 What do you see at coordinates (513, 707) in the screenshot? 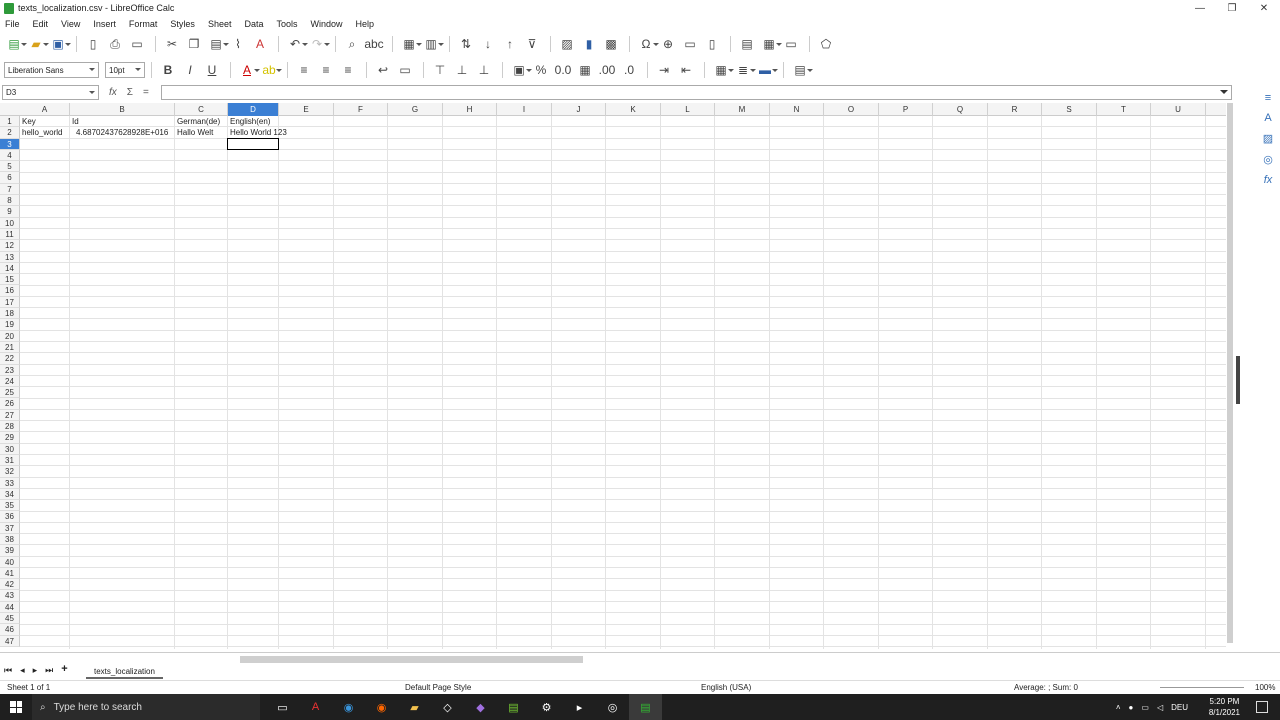
I see `notepad-icon: ▤` at bounding box center [513, 707].